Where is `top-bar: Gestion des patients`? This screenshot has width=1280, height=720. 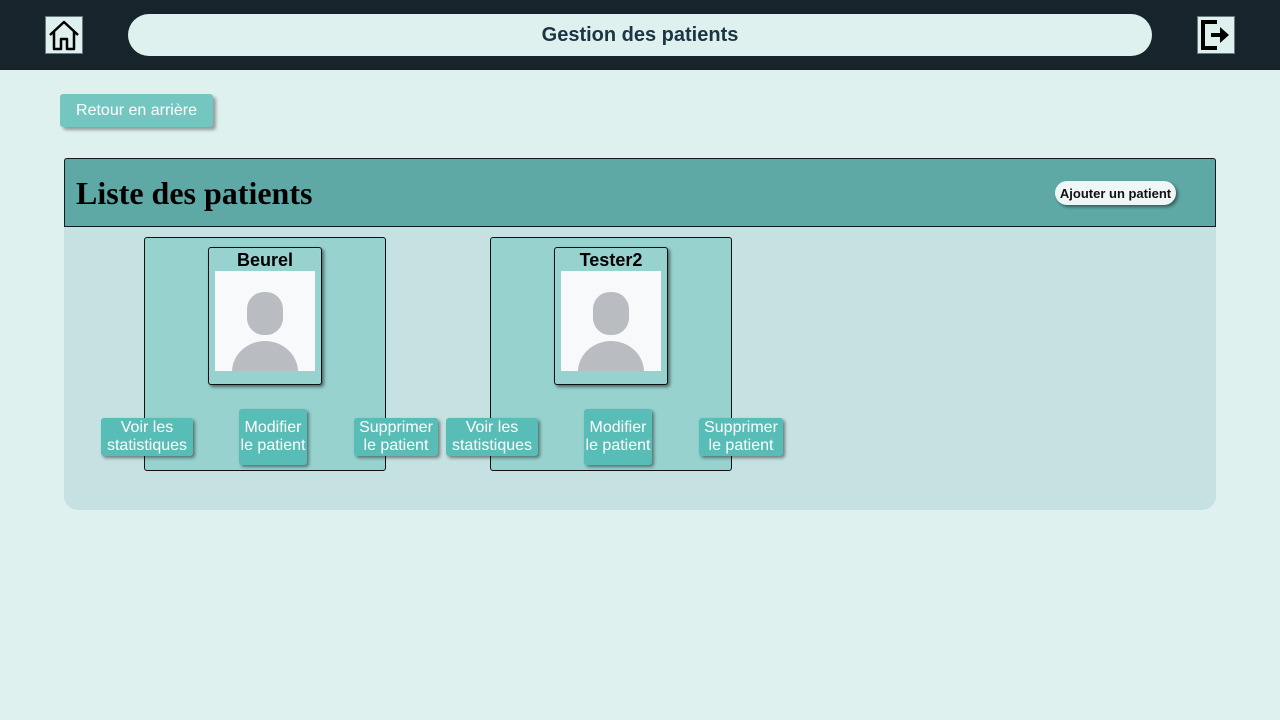 top-bar: Gestion des patients is located at coordinates (640, 35).